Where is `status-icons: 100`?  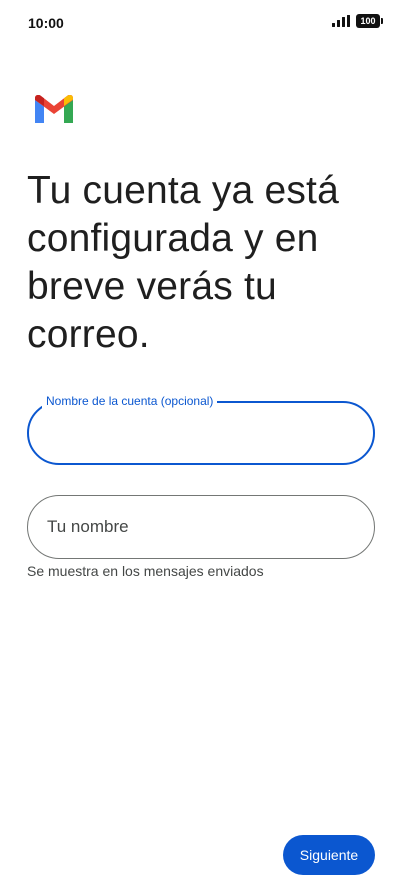
status-icons: 100 is located at coordinates (357, 21).